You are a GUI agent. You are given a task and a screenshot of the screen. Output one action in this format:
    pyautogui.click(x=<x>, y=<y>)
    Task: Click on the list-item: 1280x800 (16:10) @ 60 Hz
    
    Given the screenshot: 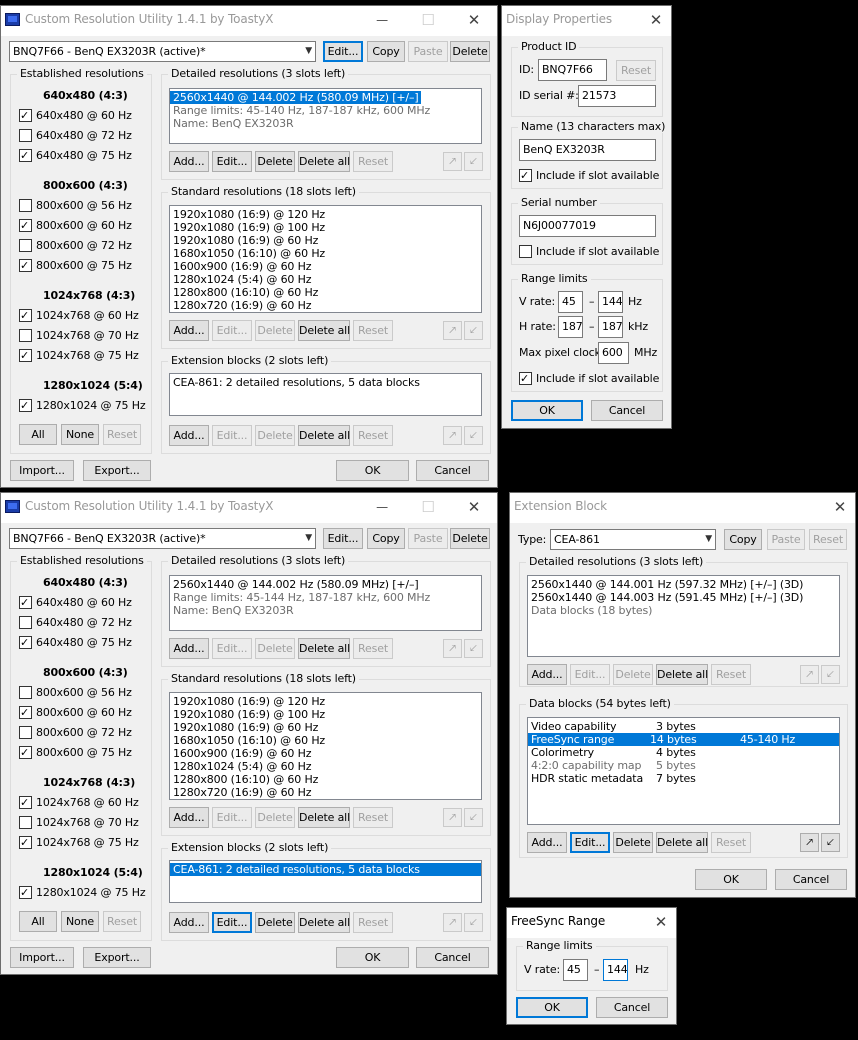 What is the action you would take?
    pyautogui.click(x=325, y=292)
    